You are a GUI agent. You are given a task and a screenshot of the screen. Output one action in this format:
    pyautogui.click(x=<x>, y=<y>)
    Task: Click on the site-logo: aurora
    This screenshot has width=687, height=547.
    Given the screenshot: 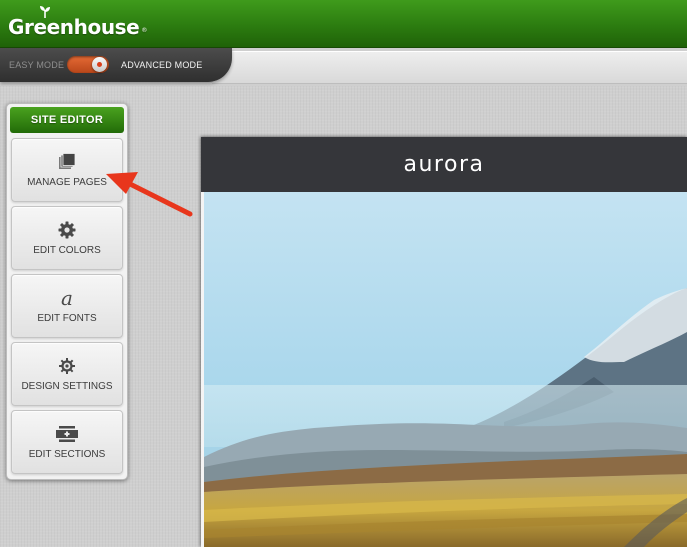 What is the action you would take?
    pyautogui.click(x=444, y=164)
    